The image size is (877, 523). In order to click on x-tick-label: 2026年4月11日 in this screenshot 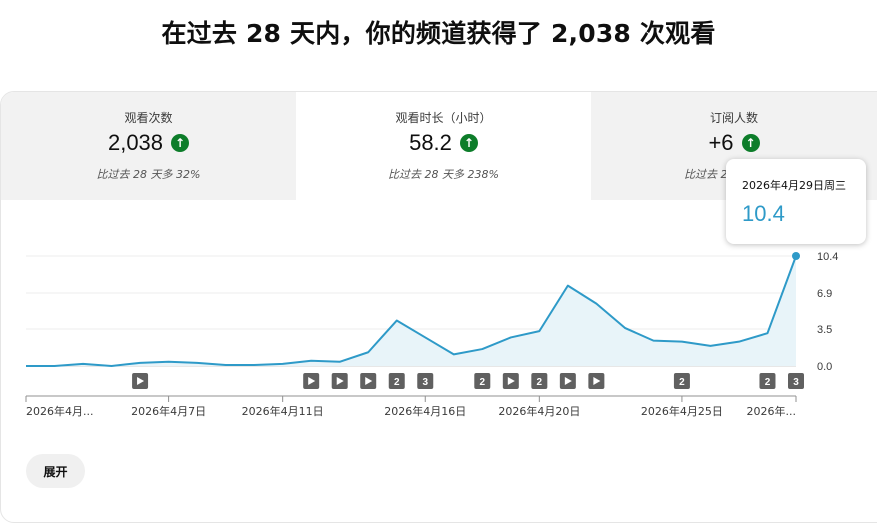, I will do `click(283, 411)`.